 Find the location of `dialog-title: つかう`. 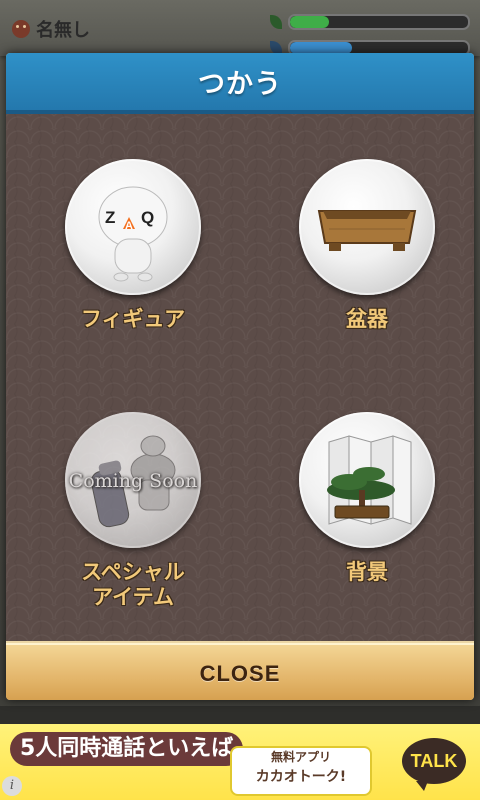

dialog-title: つかう is located at coordinates (240, 84).